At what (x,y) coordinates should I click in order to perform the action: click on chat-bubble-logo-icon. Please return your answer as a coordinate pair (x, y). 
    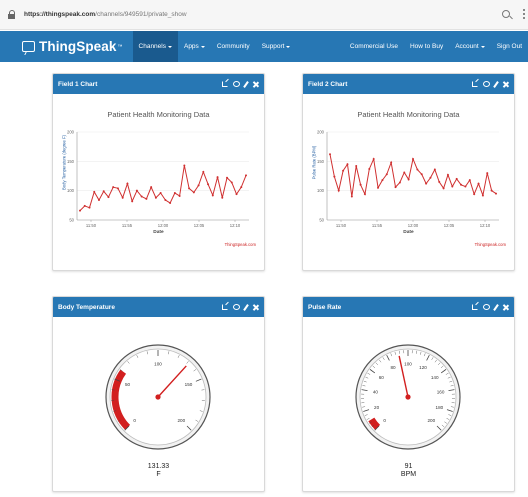
    Looking at the image, I should click on (28, 46).